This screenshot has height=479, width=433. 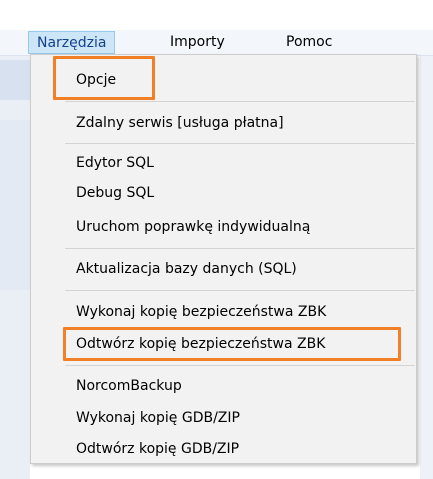 I want to click on menu-item-odtworz-kopie-gdb-zip: Odtwórz kopię GDB/ZIP, so click(x=157, y=449).